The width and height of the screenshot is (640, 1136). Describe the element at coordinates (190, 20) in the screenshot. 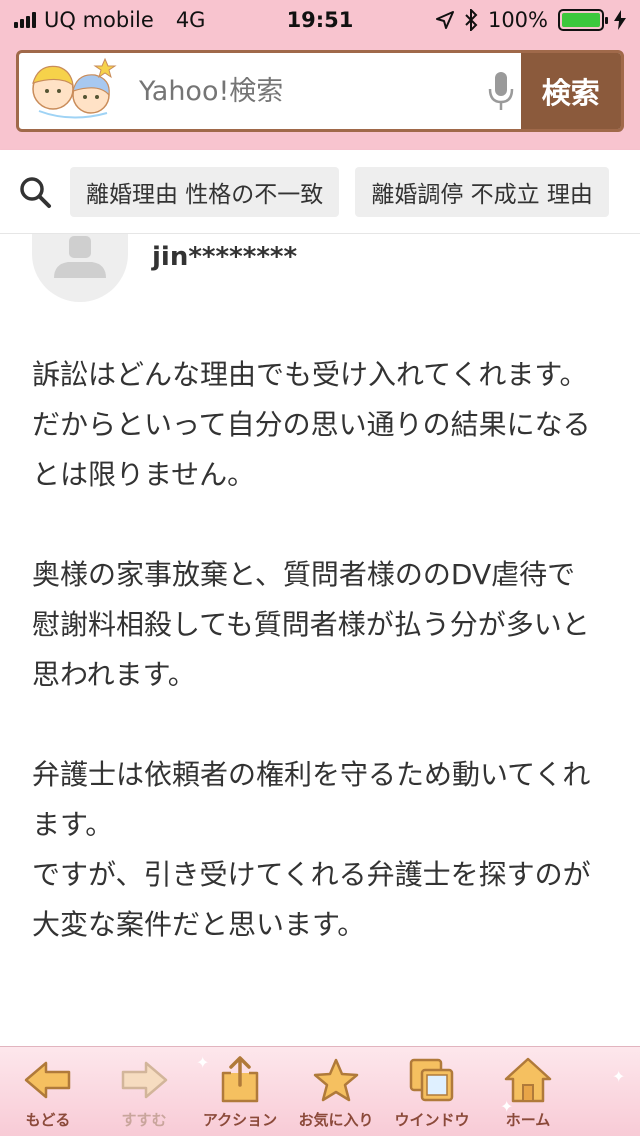

I see `network-label: 4G` at that location.